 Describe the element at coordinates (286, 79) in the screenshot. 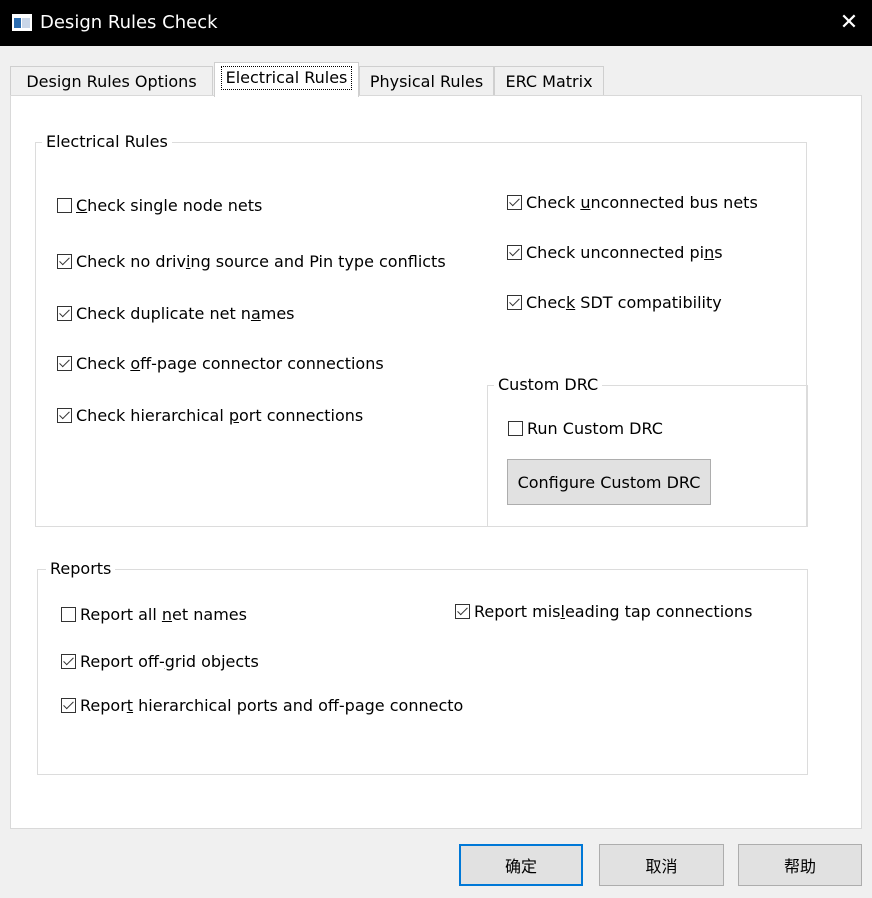

I see `tab-electrical-rules: Electrical Rules` at that location.